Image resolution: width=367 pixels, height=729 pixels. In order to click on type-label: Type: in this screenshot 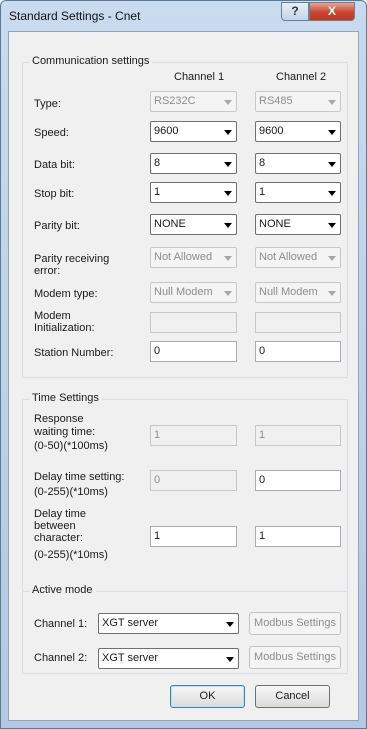, I will do `click(47, 104)`.